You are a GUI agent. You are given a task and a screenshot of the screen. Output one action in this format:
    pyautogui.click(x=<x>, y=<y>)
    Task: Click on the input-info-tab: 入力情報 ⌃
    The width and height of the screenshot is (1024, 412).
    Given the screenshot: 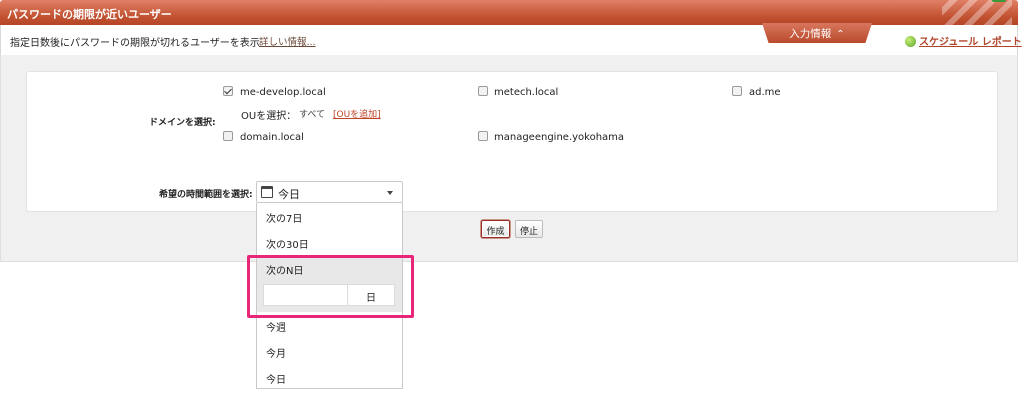 What is the action you would take?
    pyautogui.click(x=817, y=33)
    